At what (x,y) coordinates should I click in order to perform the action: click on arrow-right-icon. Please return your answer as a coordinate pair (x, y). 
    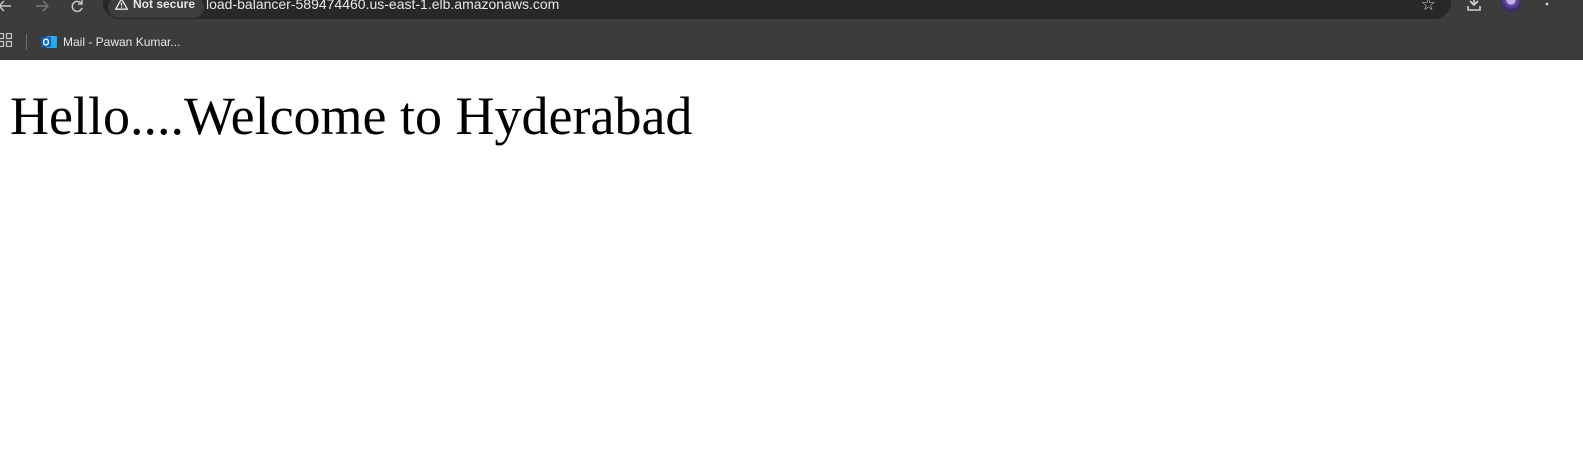
    Looking at the image, I should click on (43, 6).